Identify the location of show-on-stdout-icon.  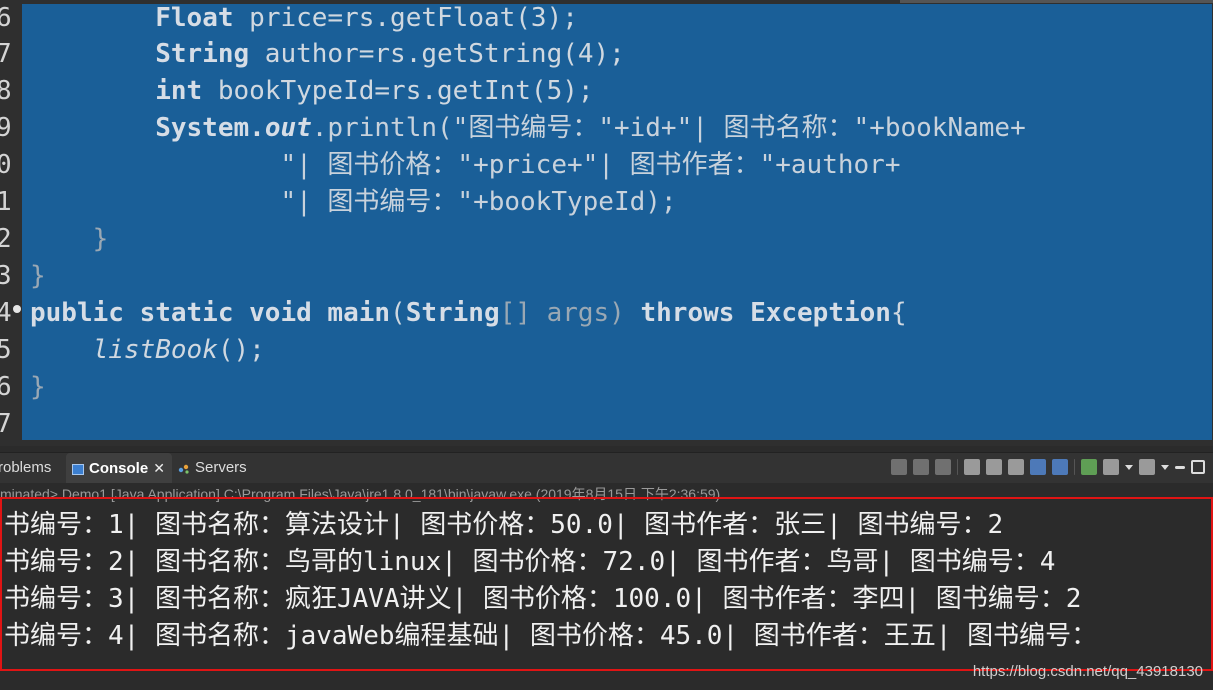
(1038, 467).